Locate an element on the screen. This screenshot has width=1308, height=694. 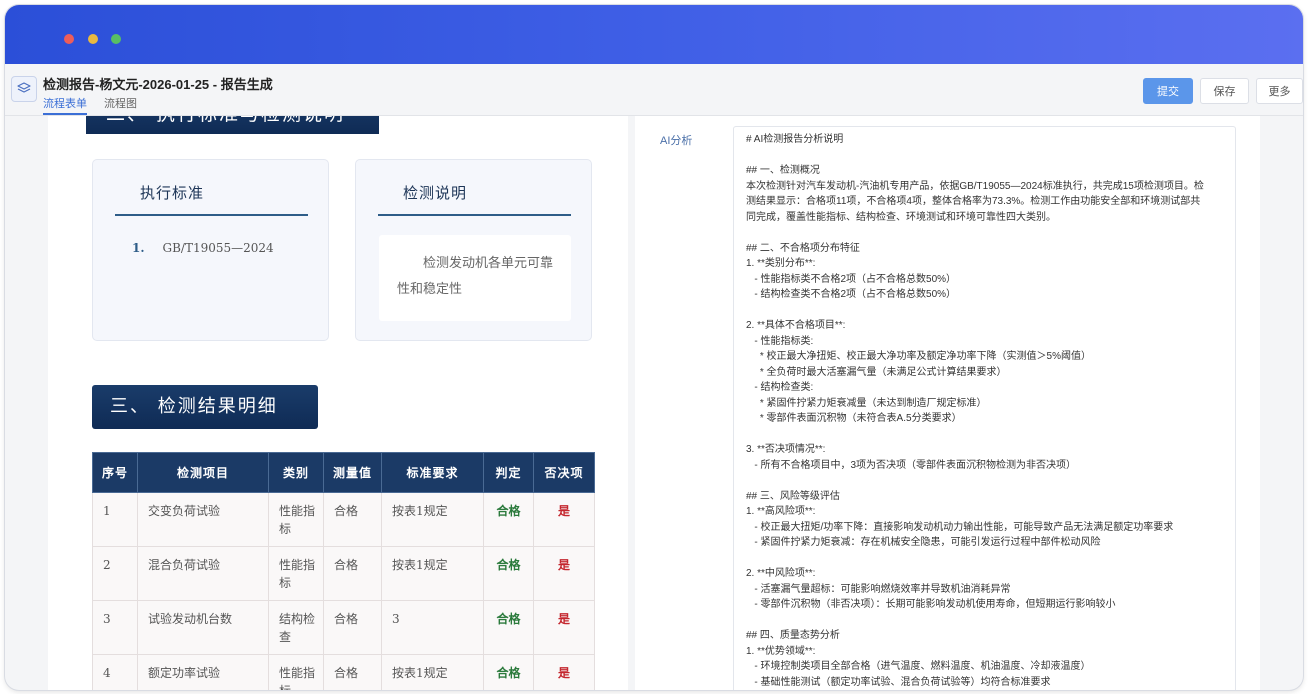
page-title: 检测报告-杨文元-2026-01-25 - 报告生成 is located at coordinates (158, 84).